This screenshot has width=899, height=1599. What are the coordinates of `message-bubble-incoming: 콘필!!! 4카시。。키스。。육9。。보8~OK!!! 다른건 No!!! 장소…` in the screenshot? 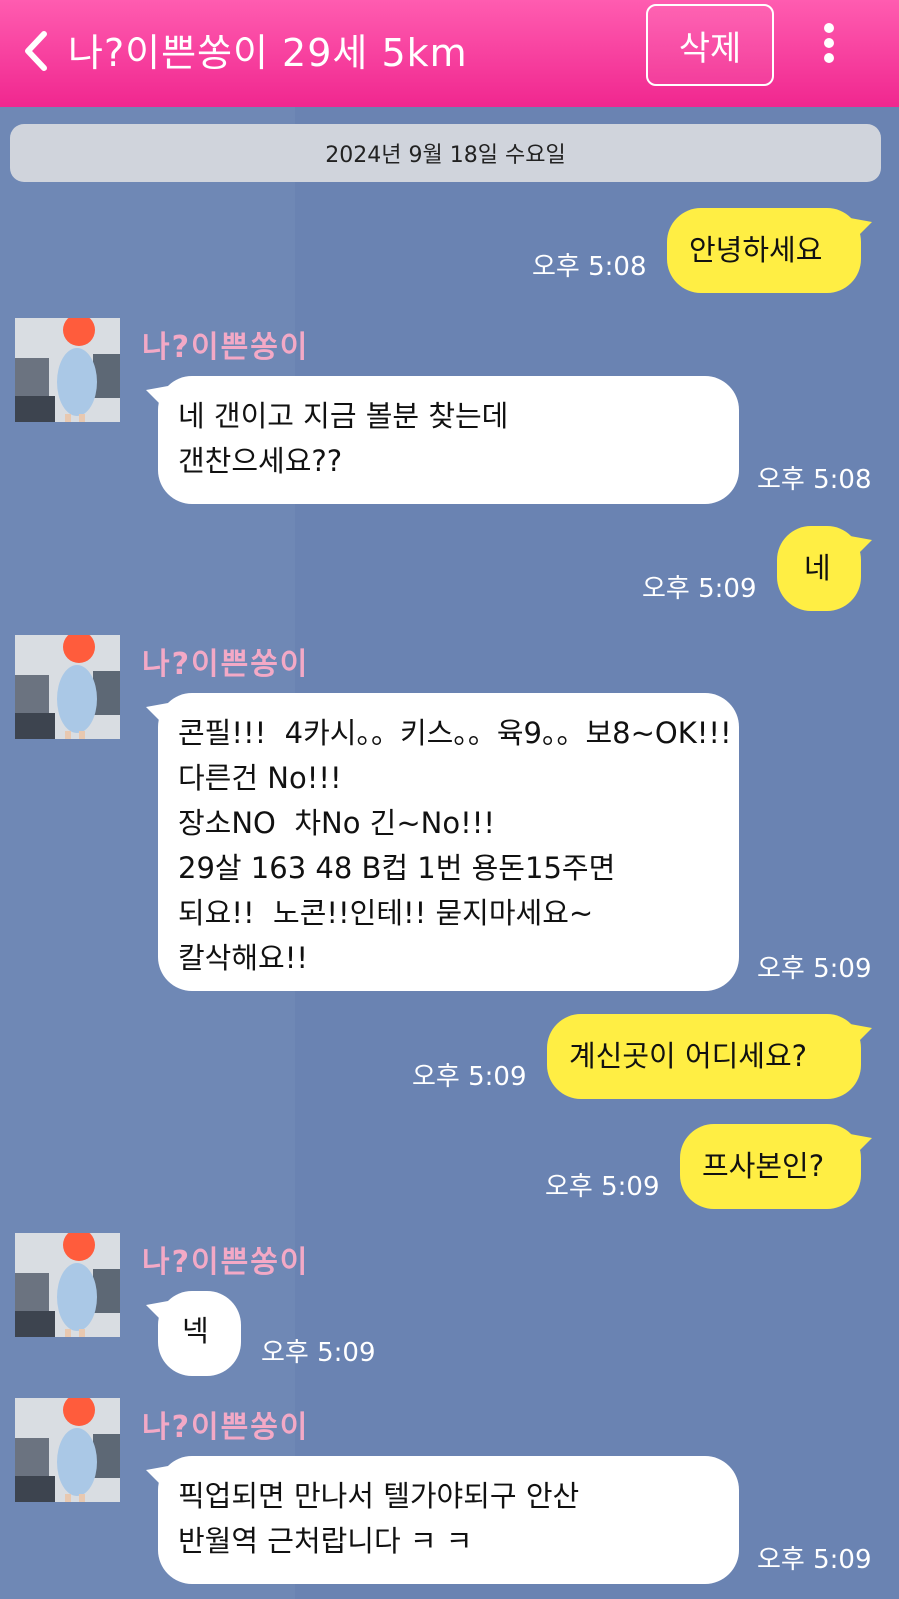 It's located at (448, 842).